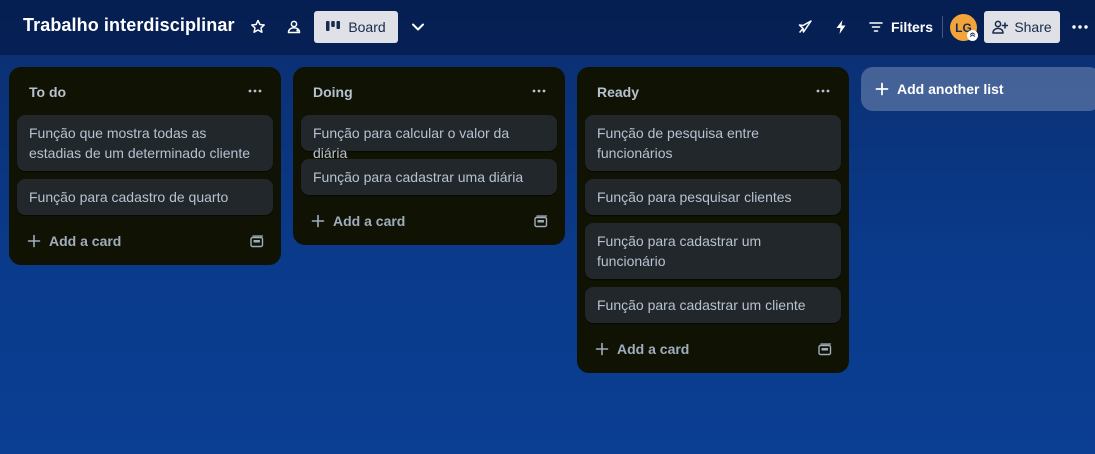 This screenshot has width=1095, height=454. I want to click on add-member-icon, so click(1000, 27).